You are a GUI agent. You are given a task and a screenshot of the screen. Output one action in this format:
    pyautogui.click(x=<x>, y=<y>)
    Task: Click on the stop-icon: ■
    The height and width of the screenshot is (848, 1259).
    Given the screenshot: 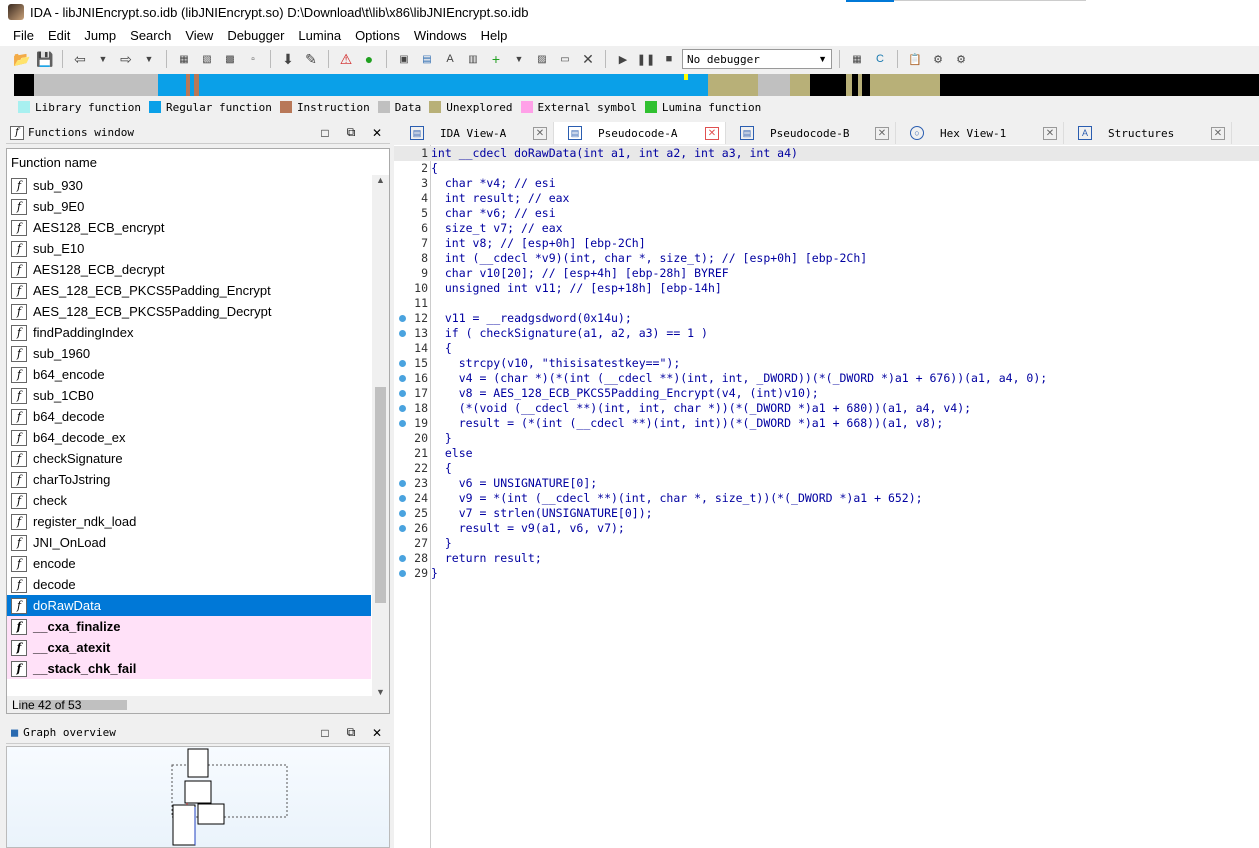 What is the action you would take?
    pyautogui.click(x=669, y=59)
    